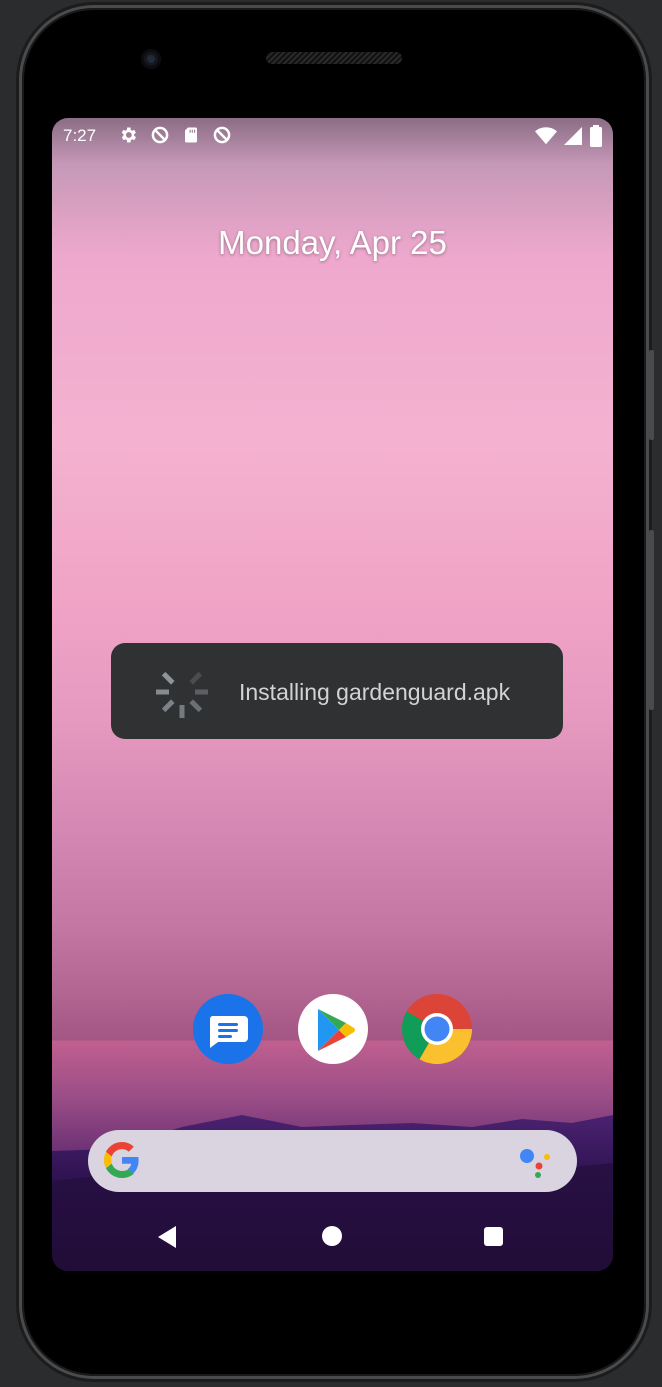 Image resolution: width=662 pixels, height=1387 pixels. I want to click on recents-icon, so click(493, 1236).